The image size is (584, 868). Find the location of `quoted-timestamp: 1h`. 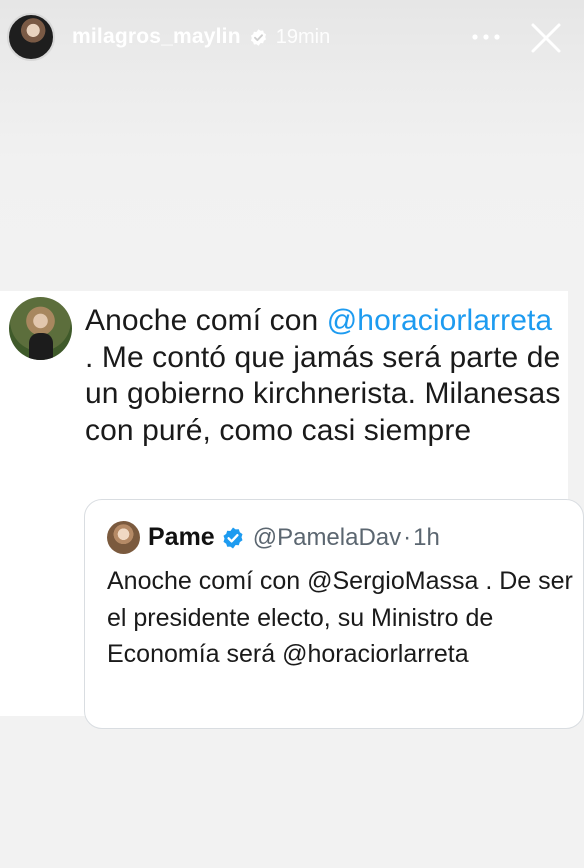

quoted-timestamp: 1h is located at coordinates (426, 537).